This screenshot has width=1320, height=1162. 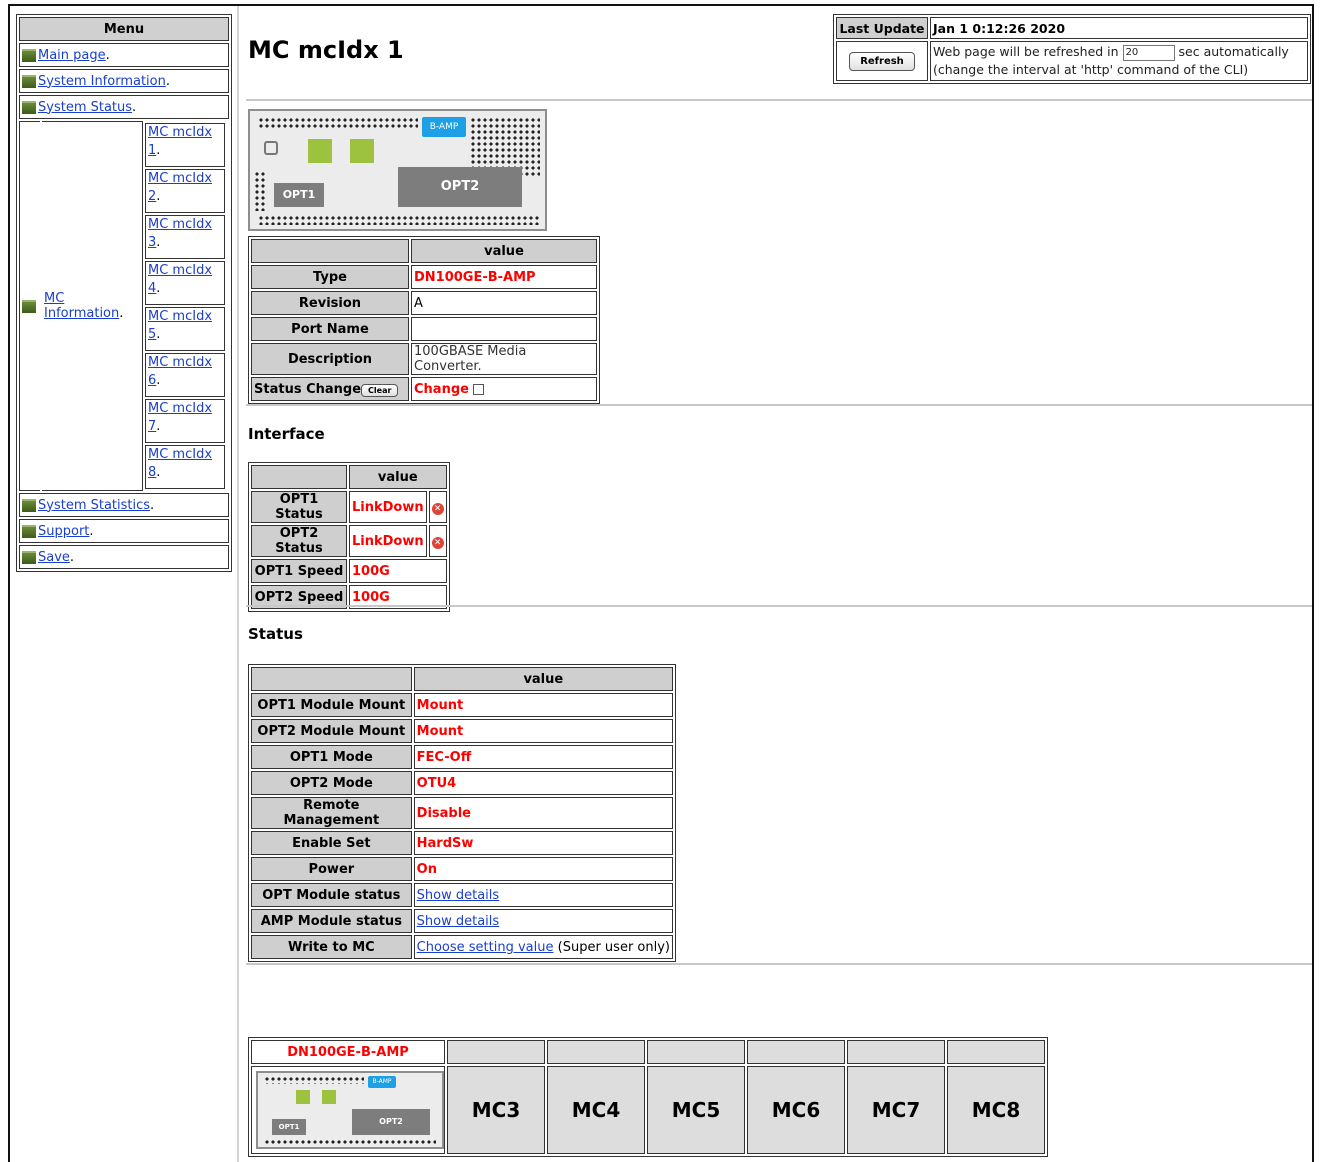 What do you see at coordinates (329, 1097) in the screenshot?
I see `port-led-icon` at bounding box center [329, 1097].